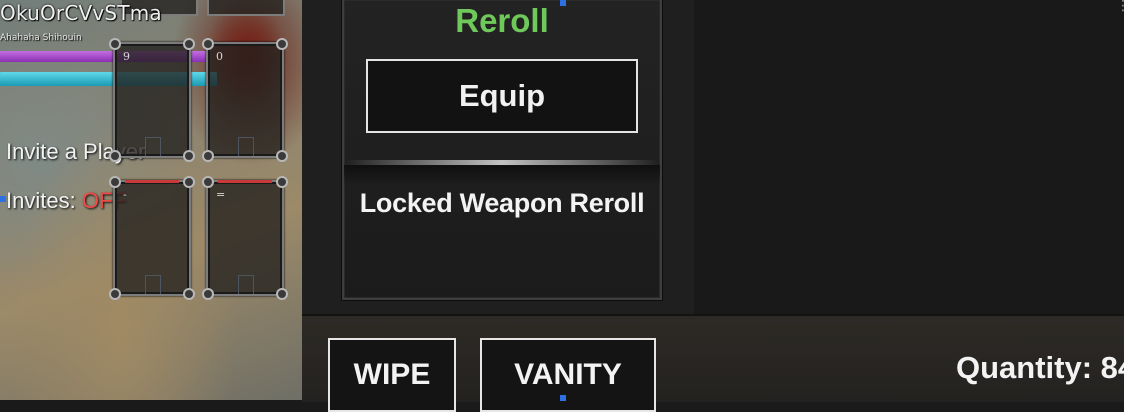 This screenshot has width=1124, height=412. What do you see at coordinates (502, 203) in the screenshot?
I see `locked-weapon-reroll-label: Locked Weapon Reroll` at bounding box center [502, 203].